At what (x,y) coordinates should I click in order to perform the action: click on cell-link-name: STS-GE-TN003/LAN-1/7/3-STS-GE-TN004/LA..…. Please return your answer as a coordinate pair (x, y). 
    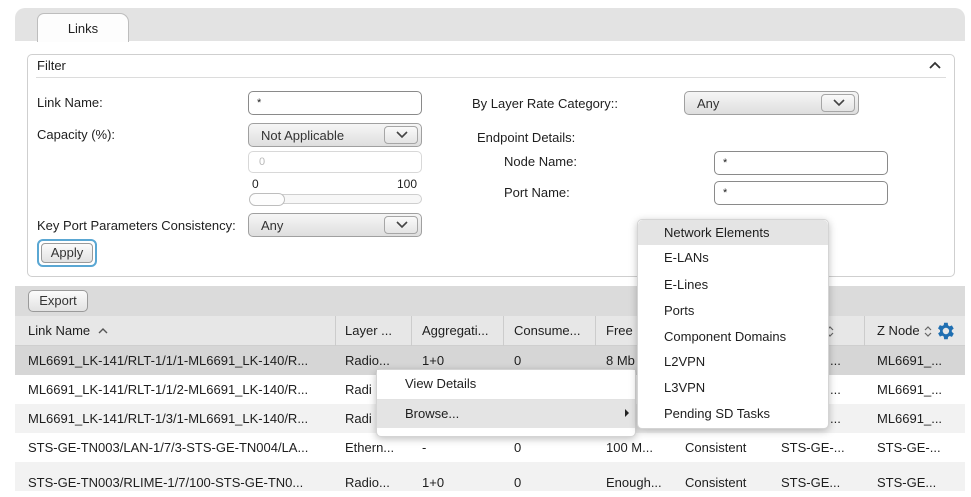
    Looking at the image, I should click on (168, 447).